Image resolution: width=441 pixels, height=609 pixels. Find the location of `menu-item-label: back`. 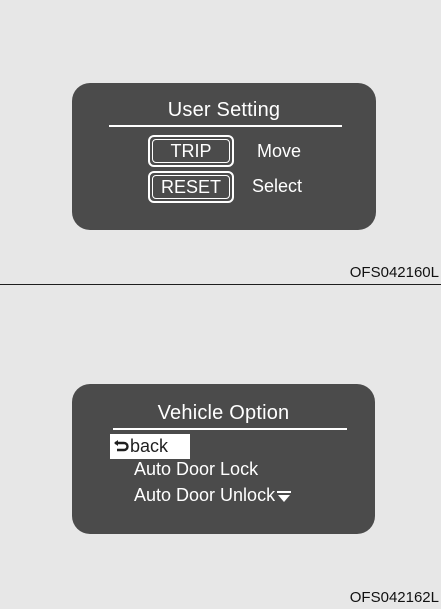

menu-item-label: back is located at coordinates (149, 446).